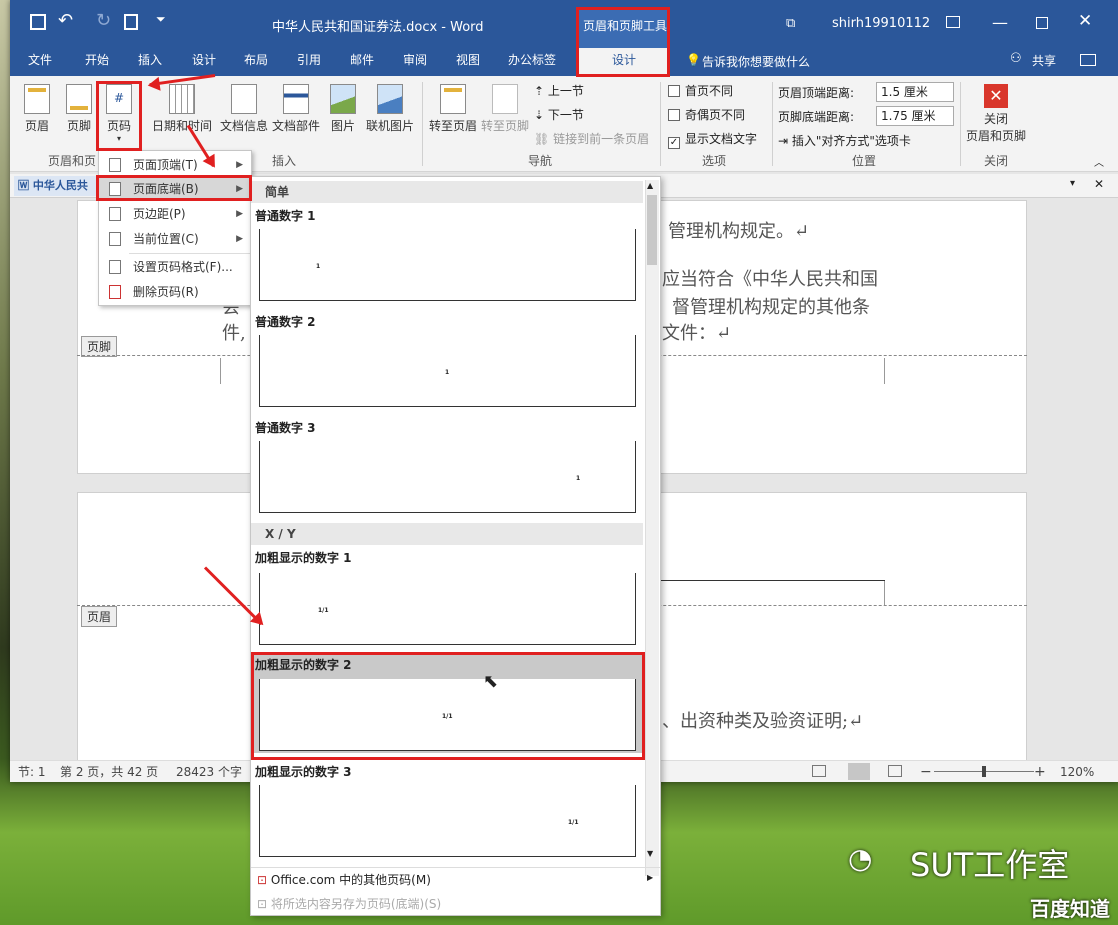 This screenshot has height=925, width=1118. Describe the element at coordinates (447, 534) in the screenshot. I see `gallery-section-xy: X / Y` at that location.